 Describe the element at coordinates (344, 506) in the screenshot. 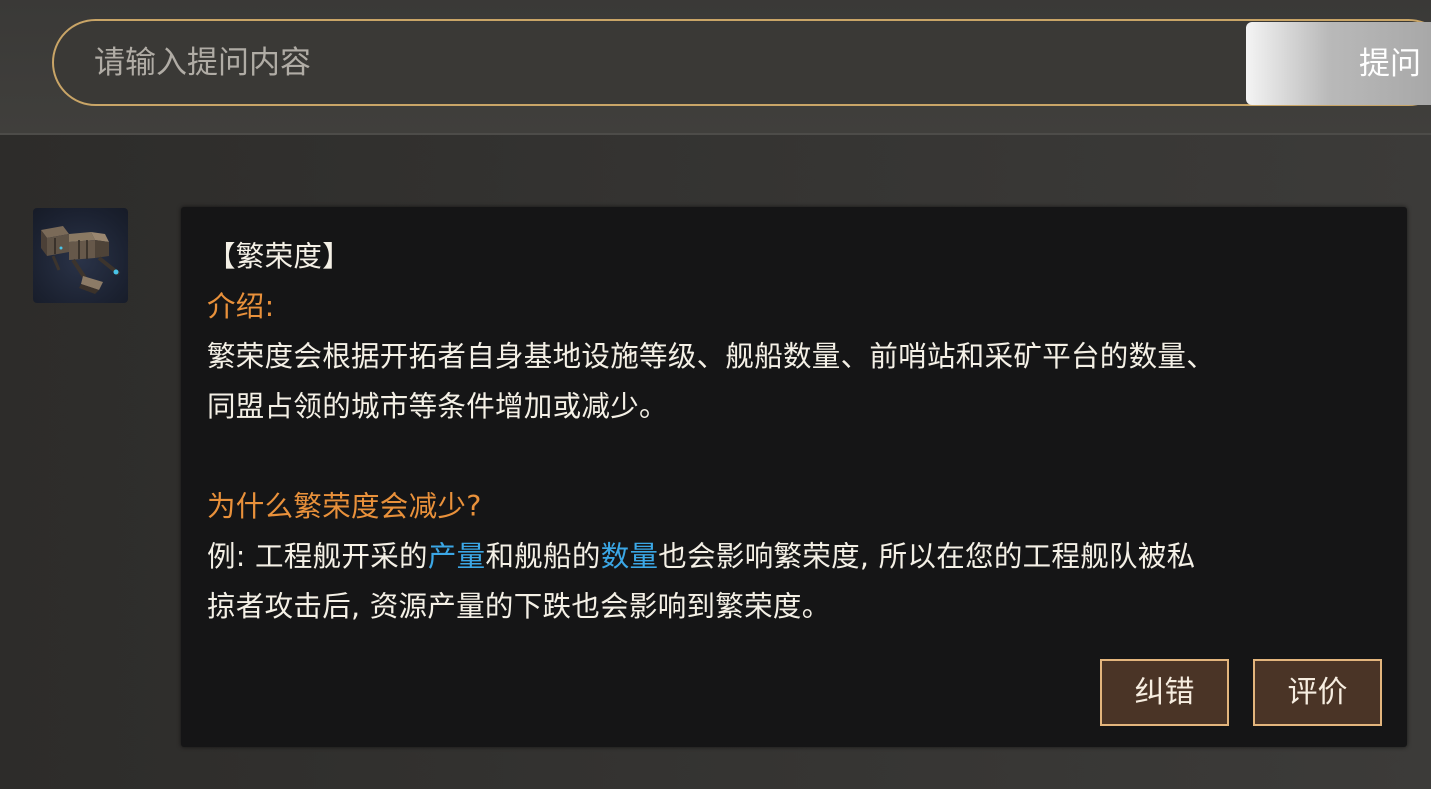

I see `why-heading: 为什么繁荣度会减少?` at that location.